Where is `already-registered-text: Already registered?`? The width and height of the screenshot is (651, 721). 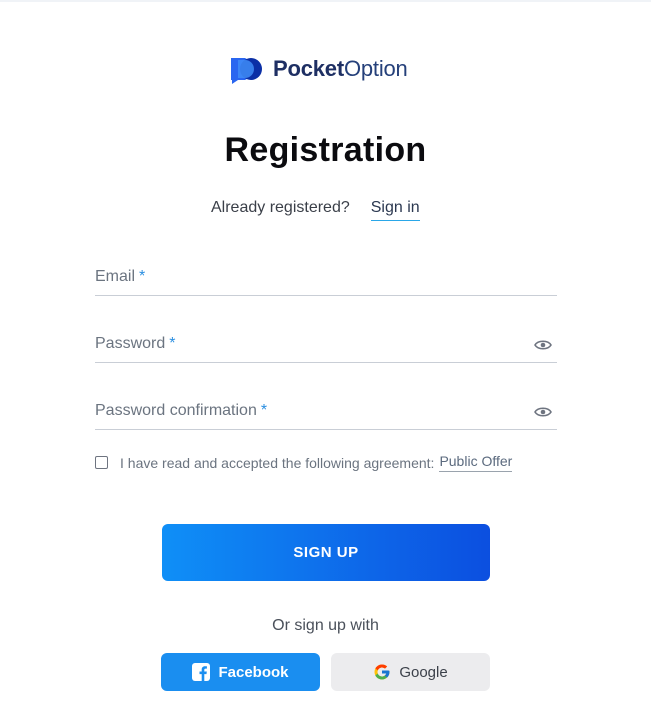 already-registered-text: Already registered? is located at coordinates (280, 207).